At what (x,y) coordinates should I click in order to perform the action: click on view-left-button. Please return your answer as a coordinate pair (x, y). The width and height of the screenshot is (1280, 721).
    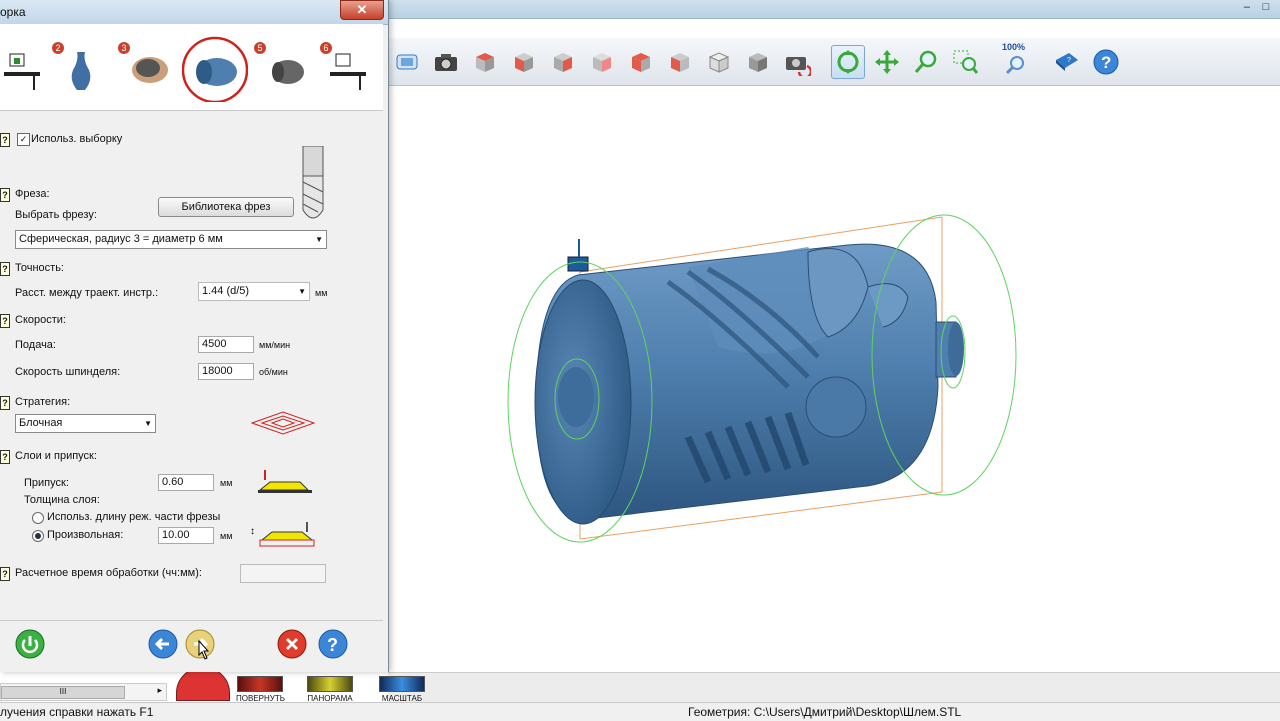
    Looking at the image, I should click on (641, 62).